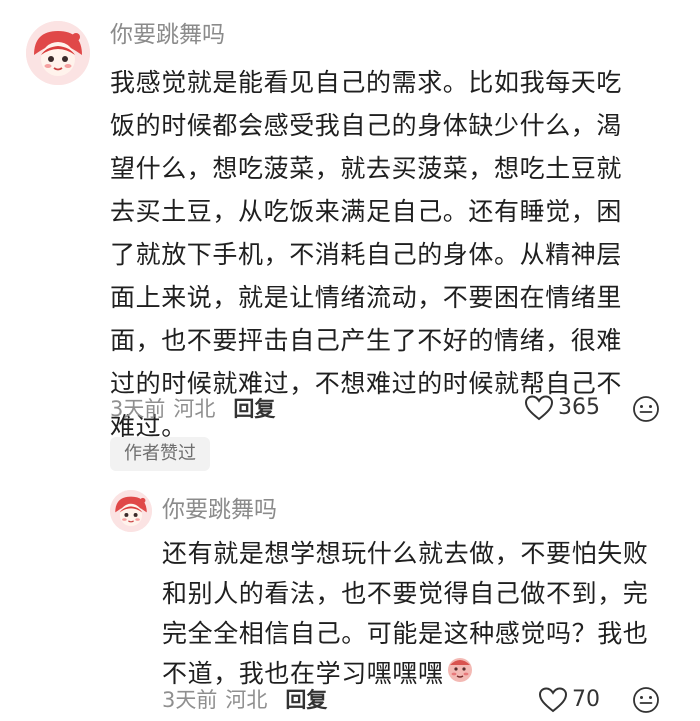  I want to click on reply-like-button: 70, so click(569, 700).